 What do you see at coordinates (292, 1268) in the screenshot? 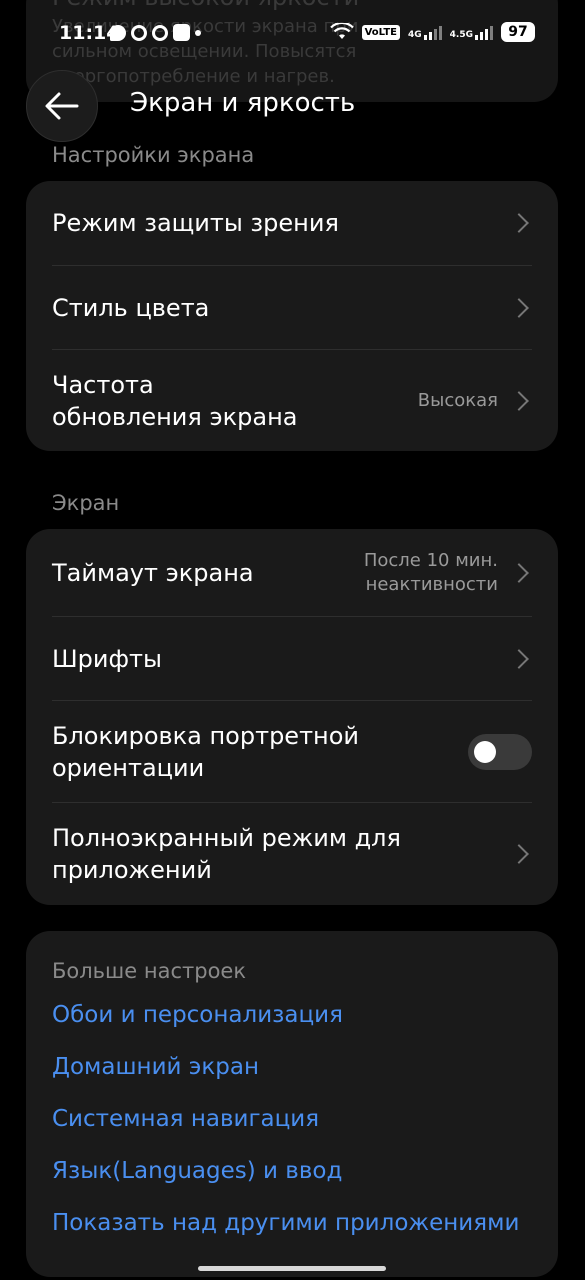
I see `home-indicator` at bounding box center [292, 1268].